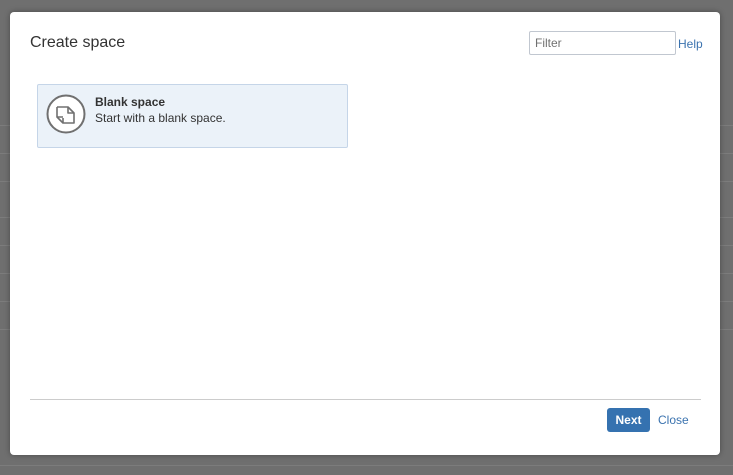 Image resolution: width=733 pixels, height=475 pixels. Describe the element at coordinates (628, 420) in the screenshot. I see `next-button: Next` at that location.